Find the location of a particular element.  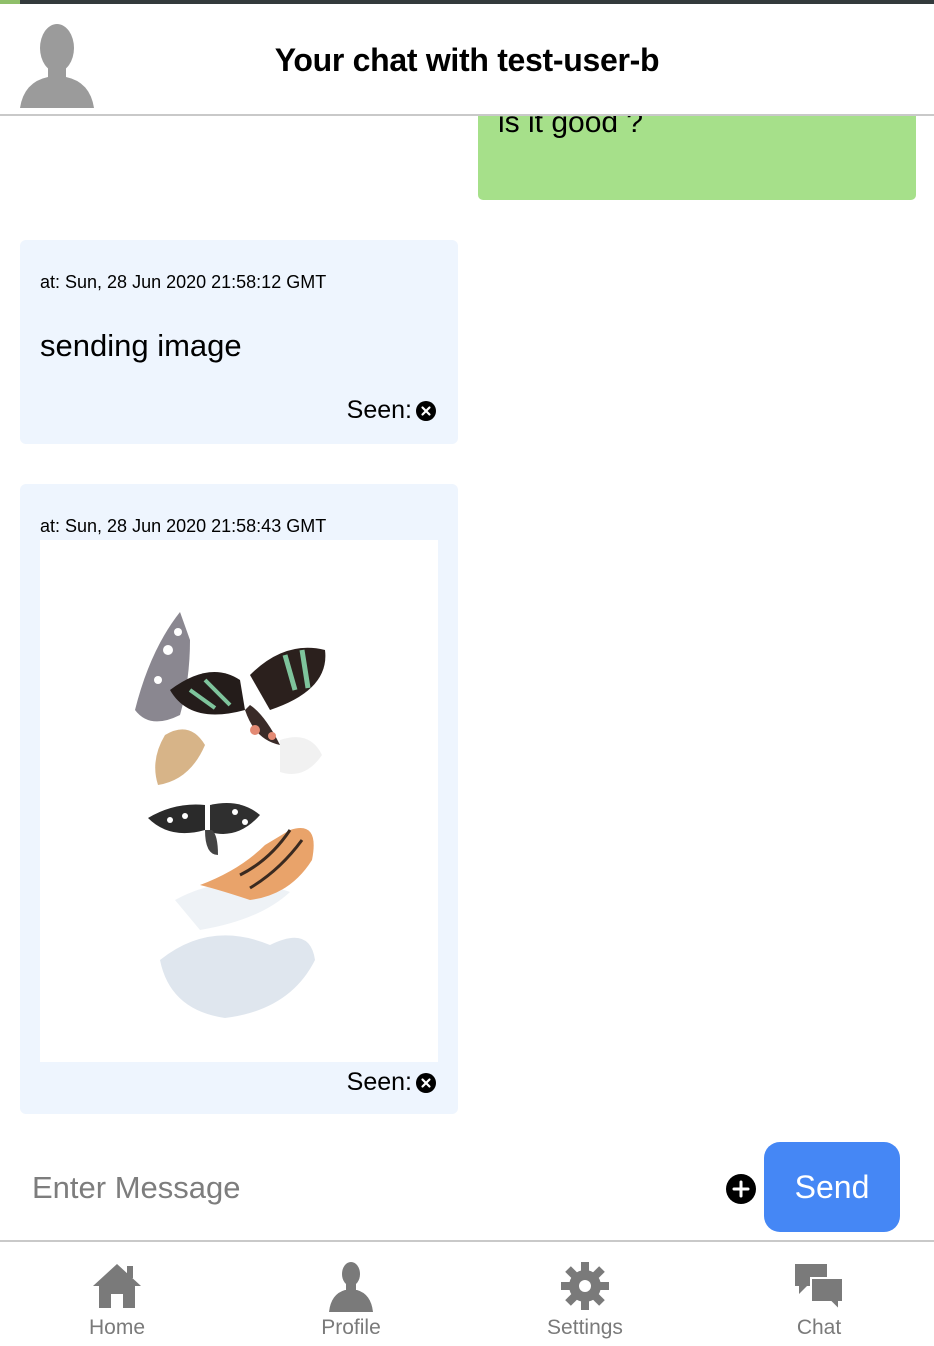

profile-icon is located at coordinates (351, 1287).